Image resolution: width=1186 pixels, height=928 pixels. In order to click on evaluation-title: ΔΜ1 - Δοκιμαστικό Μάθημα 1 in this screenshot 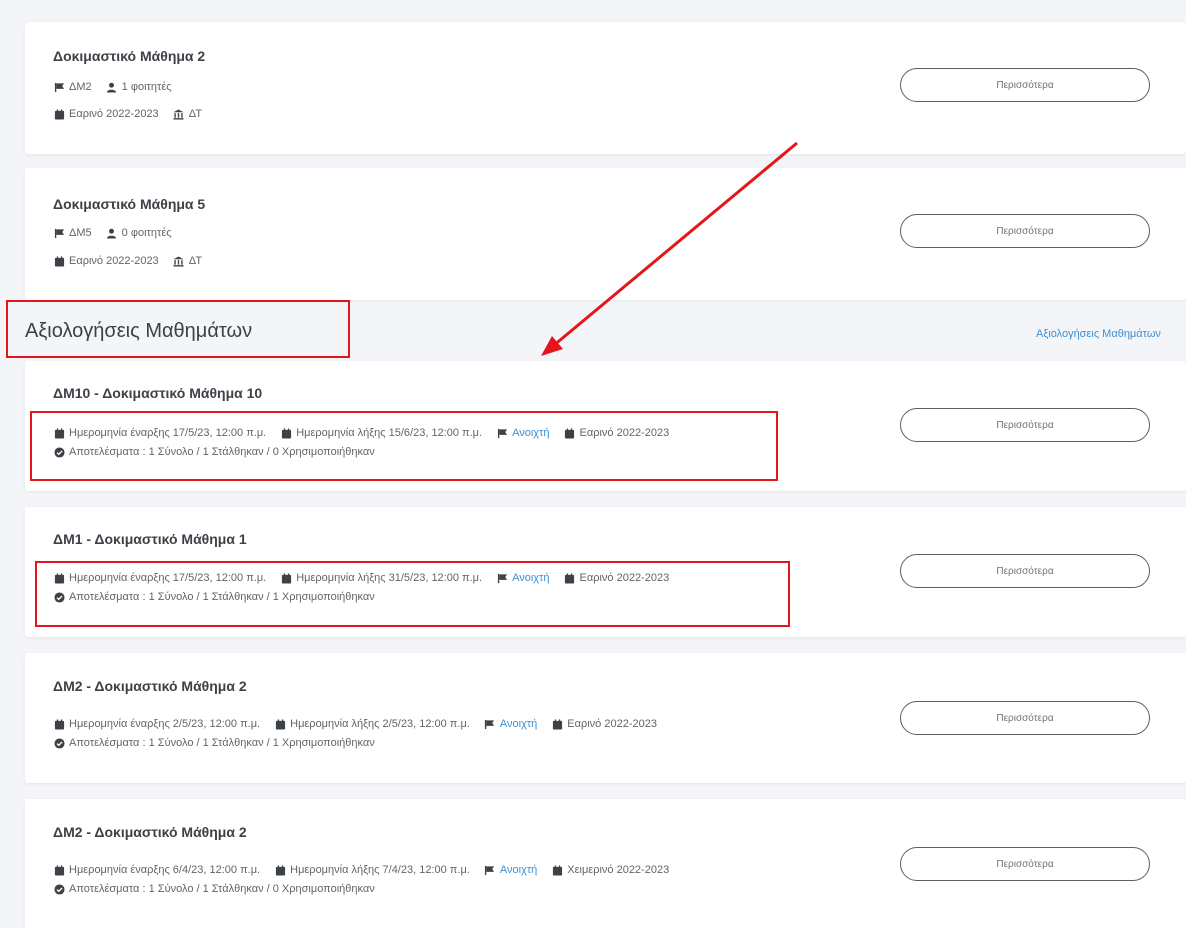, I will do `click(150, 539)`.